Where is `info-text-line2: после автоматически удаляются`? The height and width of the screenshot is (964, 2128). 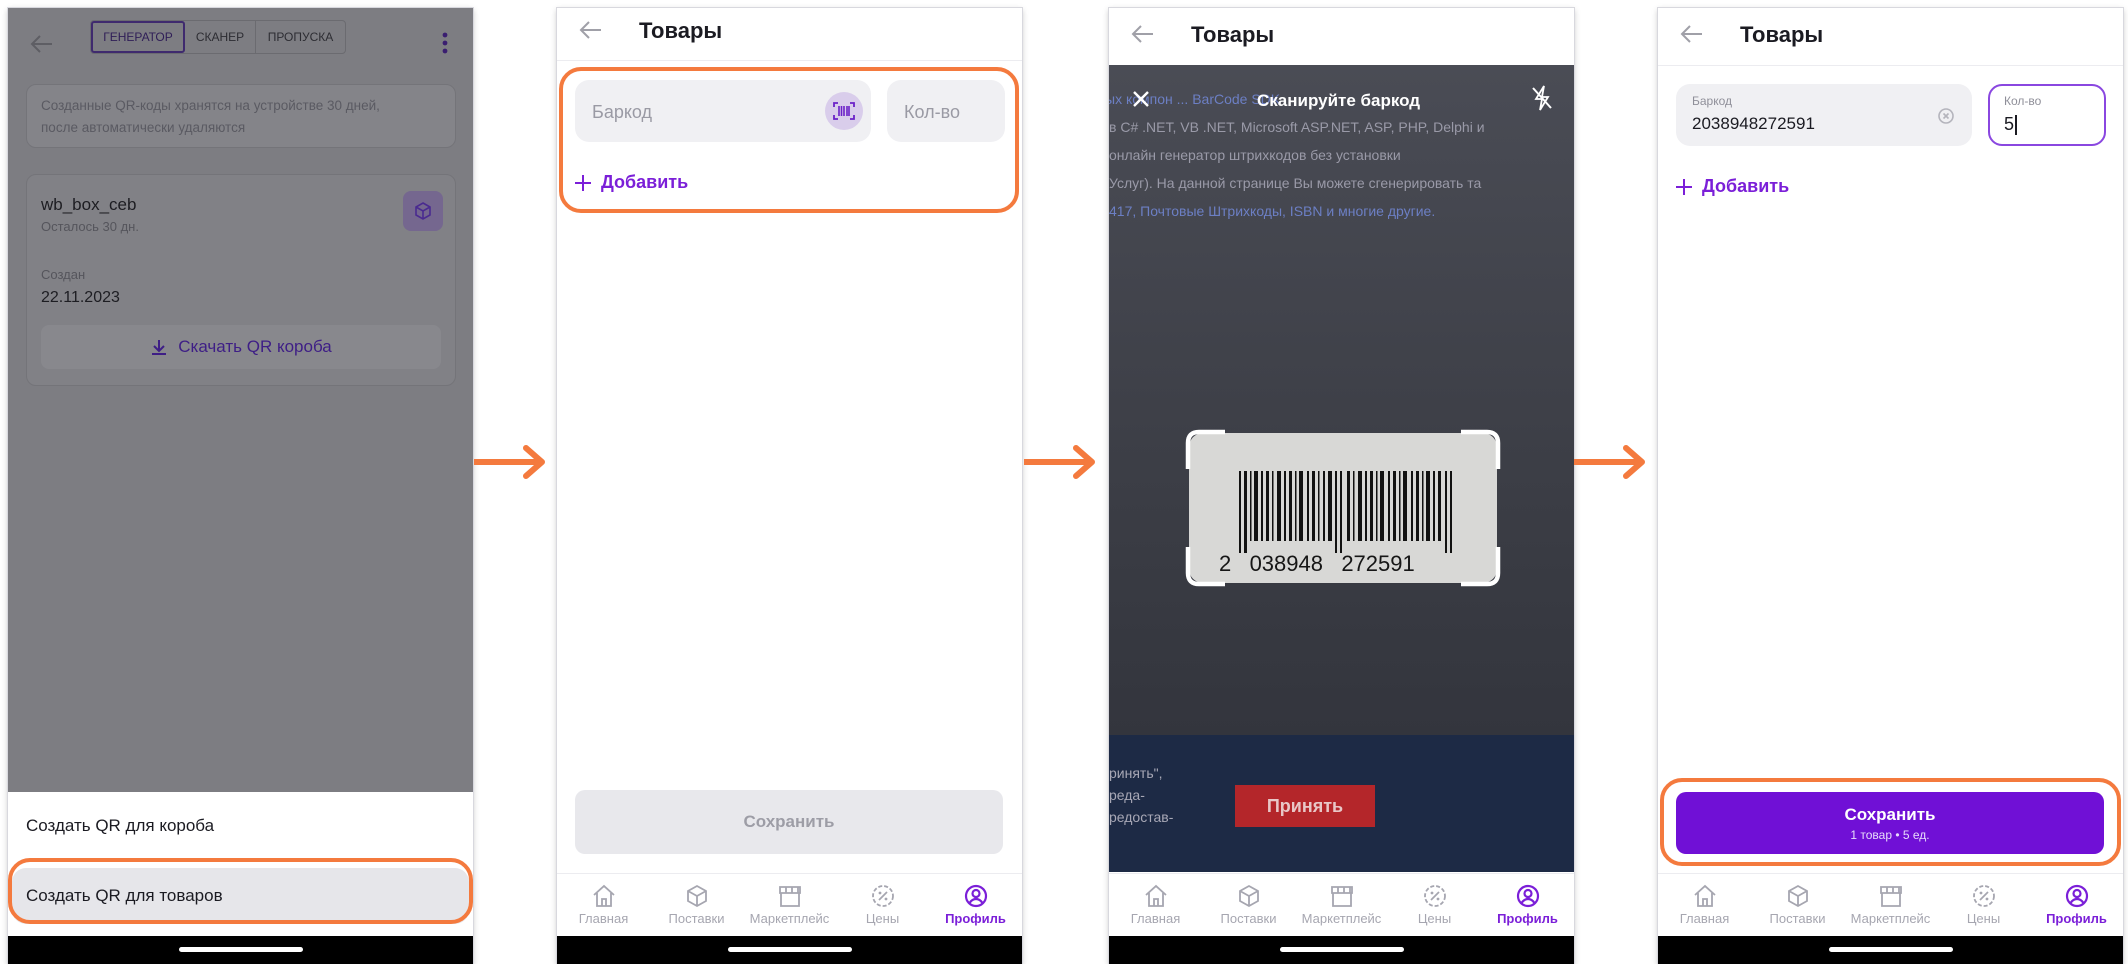 info-text-line2: после автоматически удаляются is located at coordinates (143, 127).